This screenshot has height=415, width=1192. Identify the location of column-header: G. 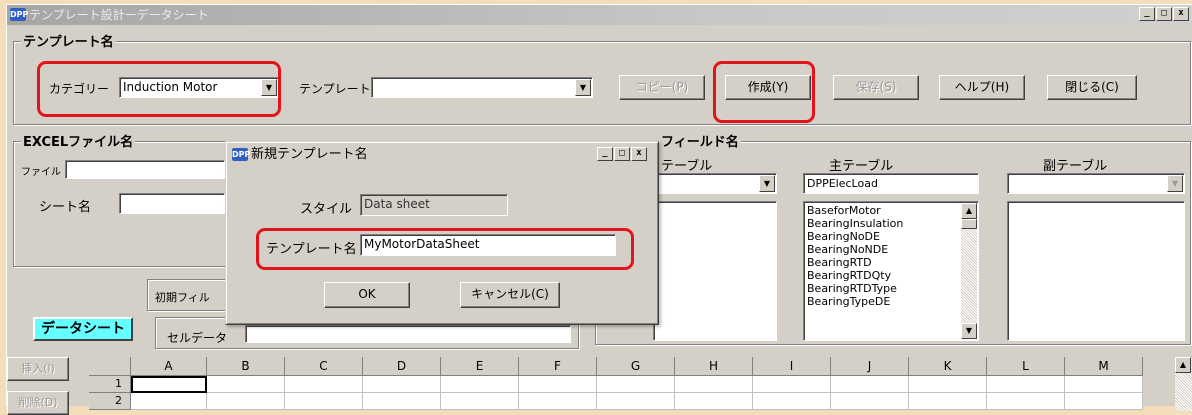
(636, 366).